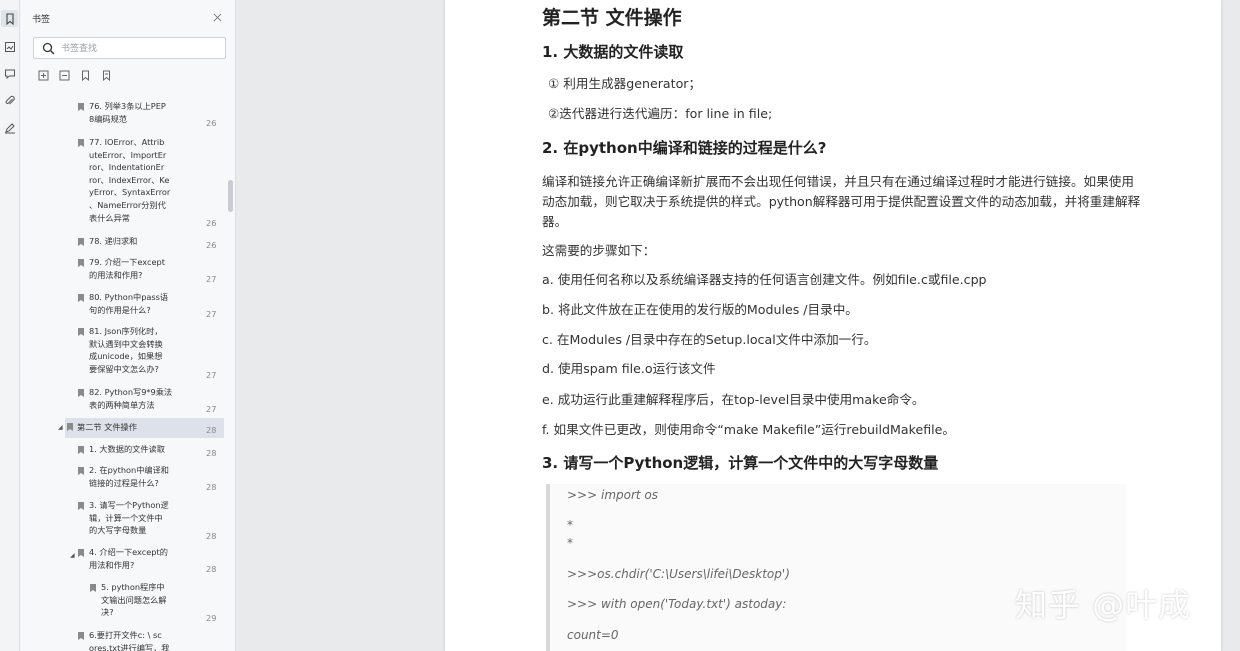 The image size is (1240, 651). Describe the element at coordinates (127, 520) in the screenshot. I see `bookmark-item: 3. 请写一个Python逻 辑，计算一个文件中 的大写字母数量 28` at that location.